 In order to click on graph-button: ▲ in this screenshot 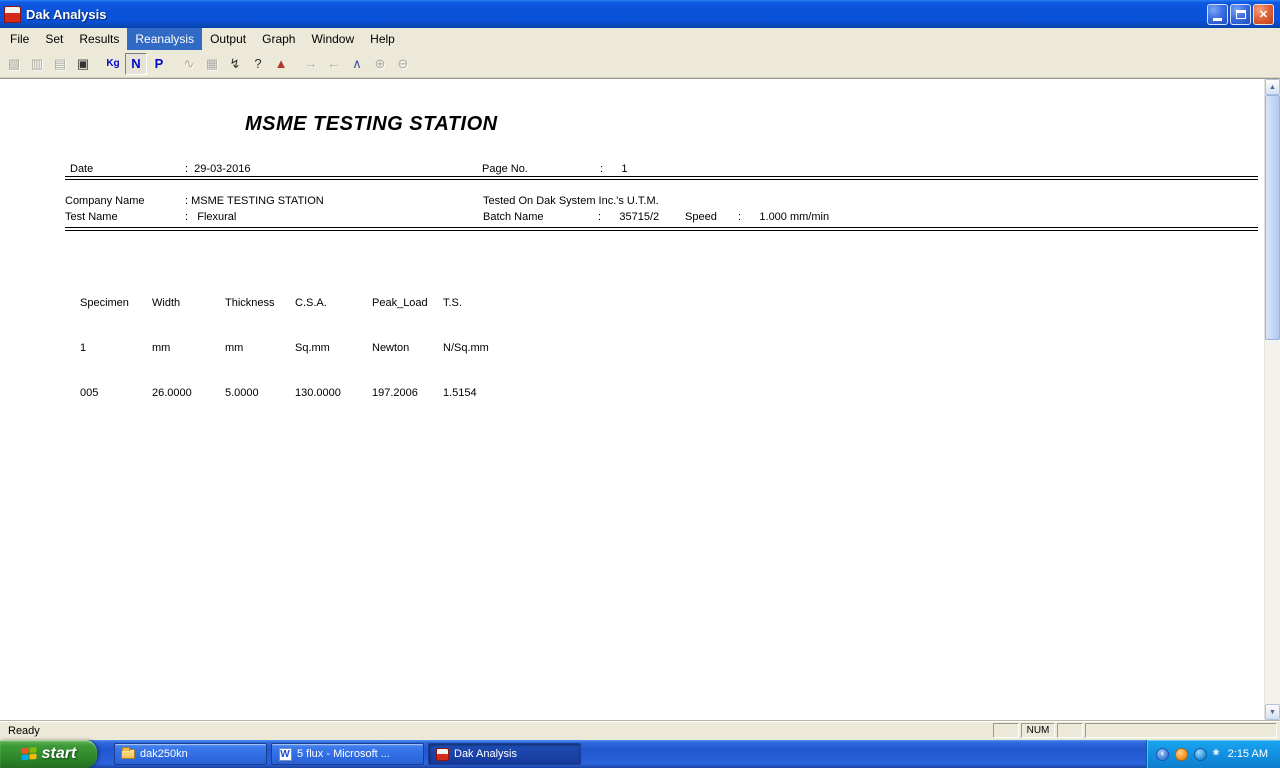, I will do `click(281, 64)`.